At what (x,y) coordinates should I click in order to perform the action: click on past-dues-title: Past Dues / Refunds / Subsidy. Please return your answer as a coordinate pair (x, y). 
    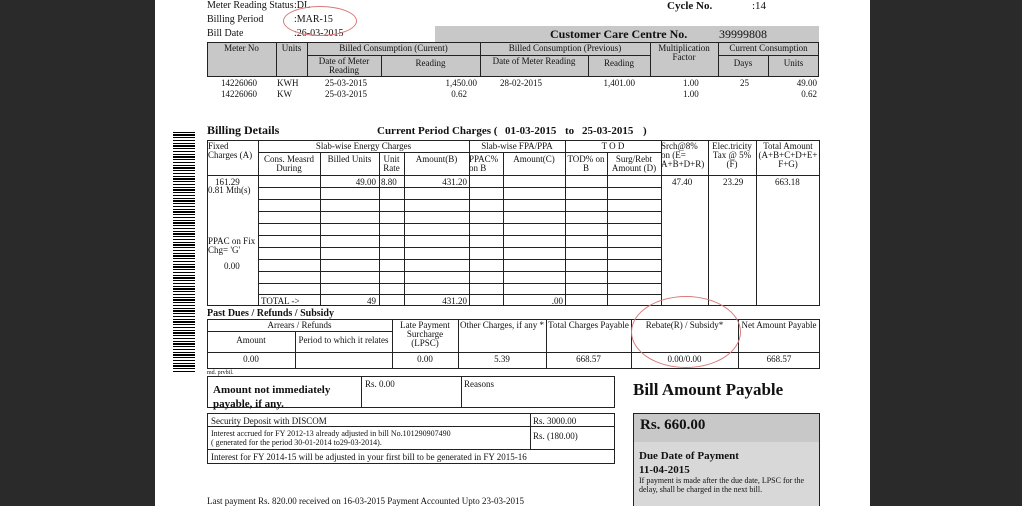
    Looking at the image, I should click on (270, 313).